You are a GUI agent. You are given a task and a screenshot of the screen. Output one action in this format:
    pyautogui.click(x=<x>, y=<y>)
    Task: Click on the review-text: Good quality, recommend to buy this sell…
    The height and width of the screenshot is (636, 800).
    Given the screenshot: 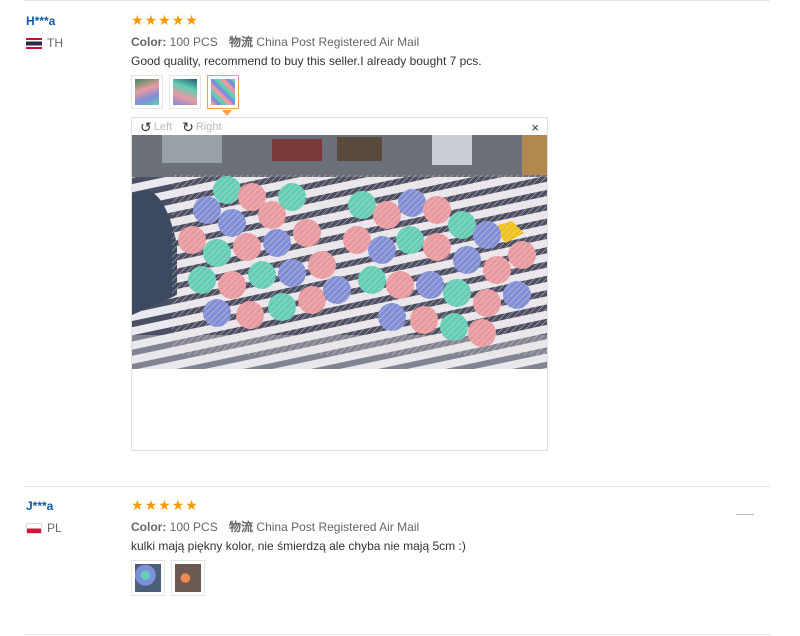 What is the action you would take?
    pyautogui.click(x=306, y=61)
    